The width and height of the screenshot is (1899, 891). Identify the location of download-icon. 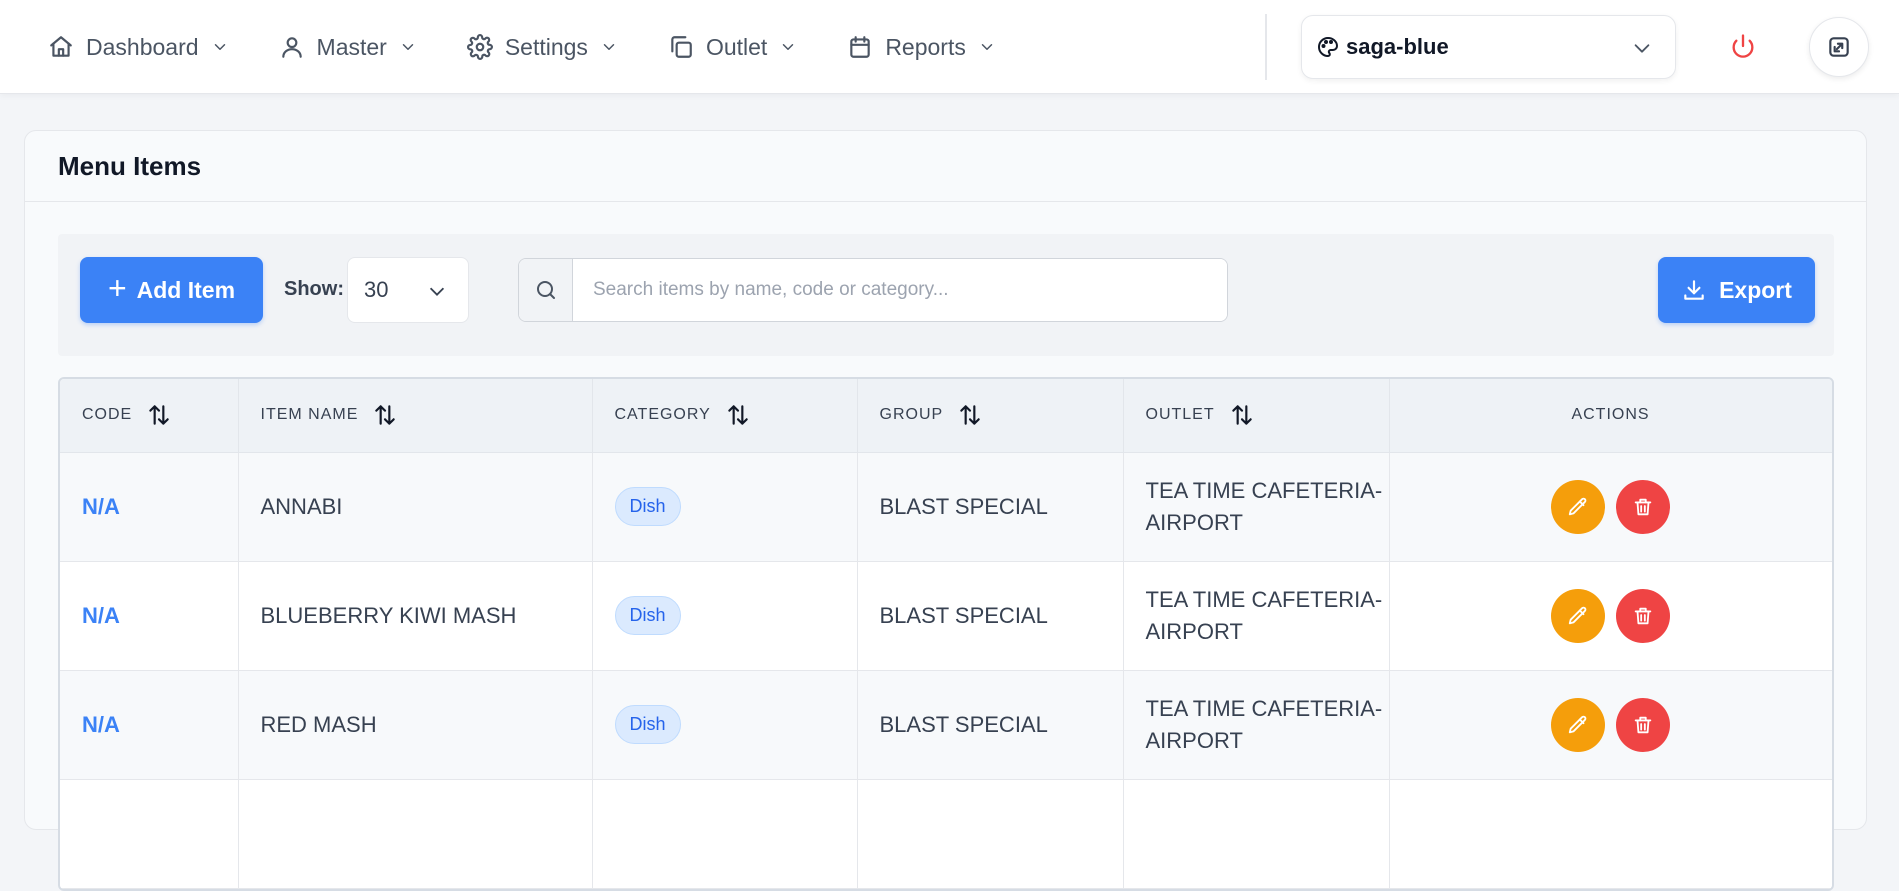
(1694, 290).